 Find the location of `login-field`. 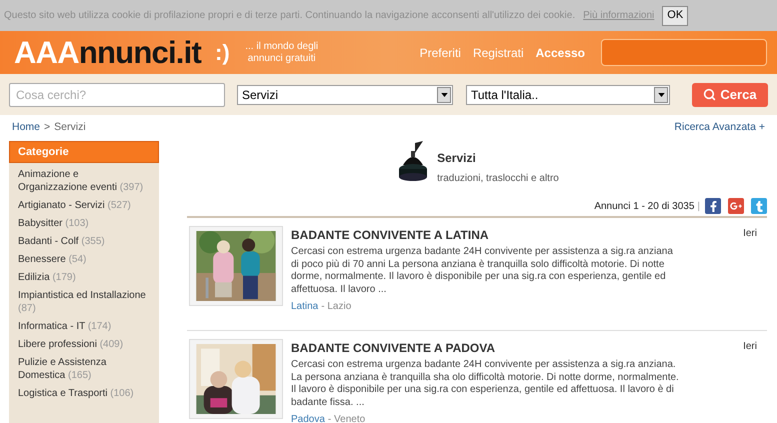

login-field is located at coordinates (684, 52).